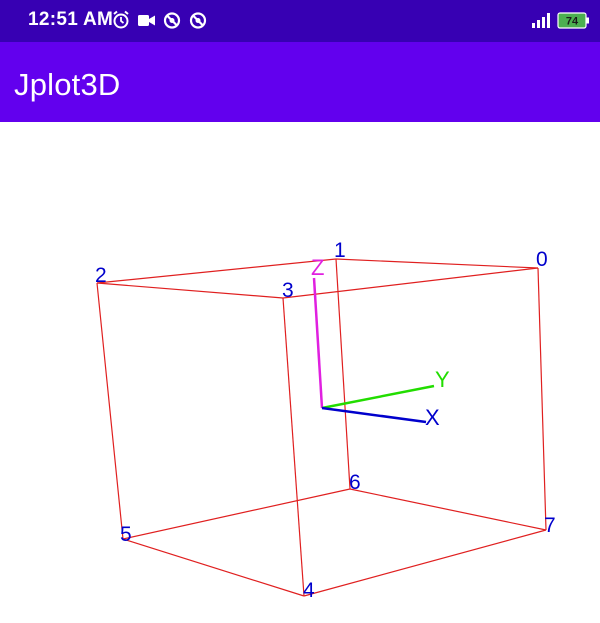 The image size is (600, 623). Describe the element at coordinates (300, 82) in the screenshot. I see `app-bar: Jplot3D` at that location.